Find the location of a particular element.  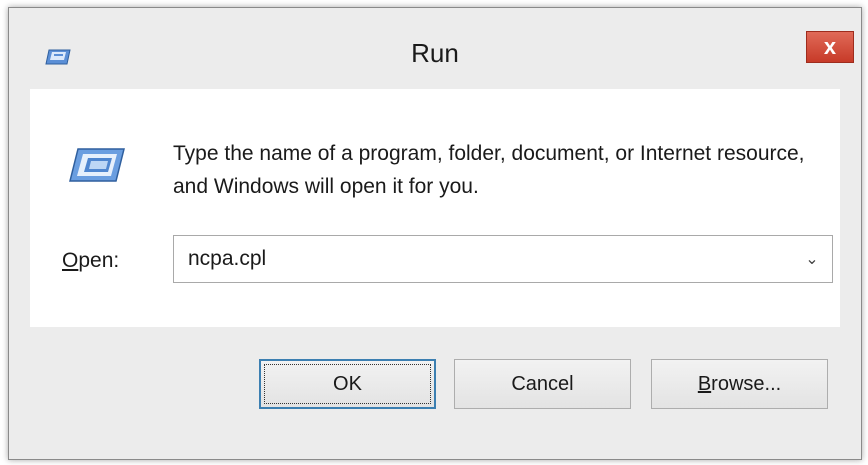

run-program-icon is located at coordinates (97, 165).